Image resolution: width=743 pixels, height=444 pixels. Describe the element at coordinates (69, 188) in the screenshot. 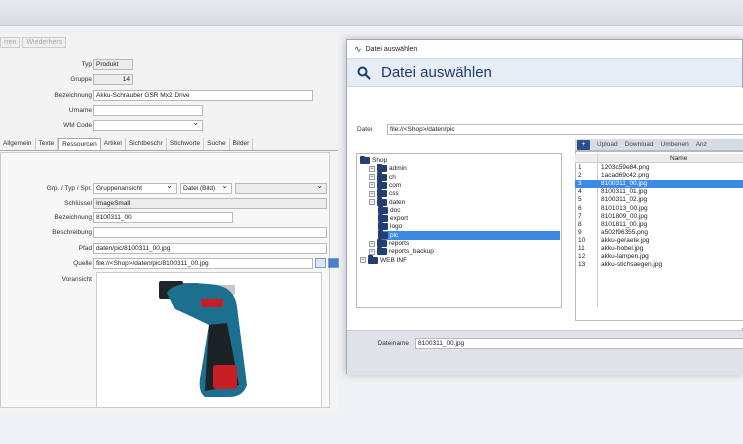

I see `grp-label: Grp. / Typ / Spr.` at that location.